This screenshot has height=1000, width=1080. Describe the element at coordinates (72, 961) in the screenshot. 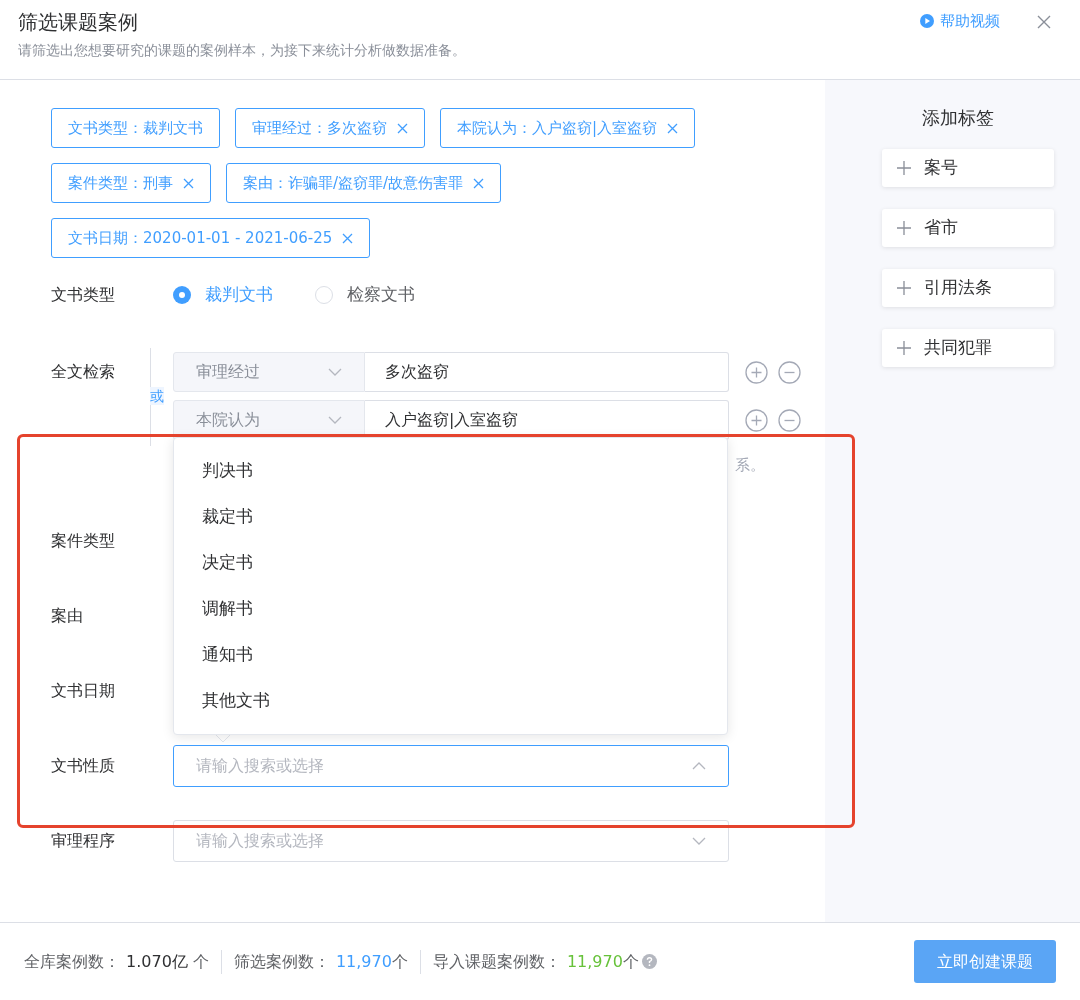

I see `stat-label: 全库案例数：` at that location.